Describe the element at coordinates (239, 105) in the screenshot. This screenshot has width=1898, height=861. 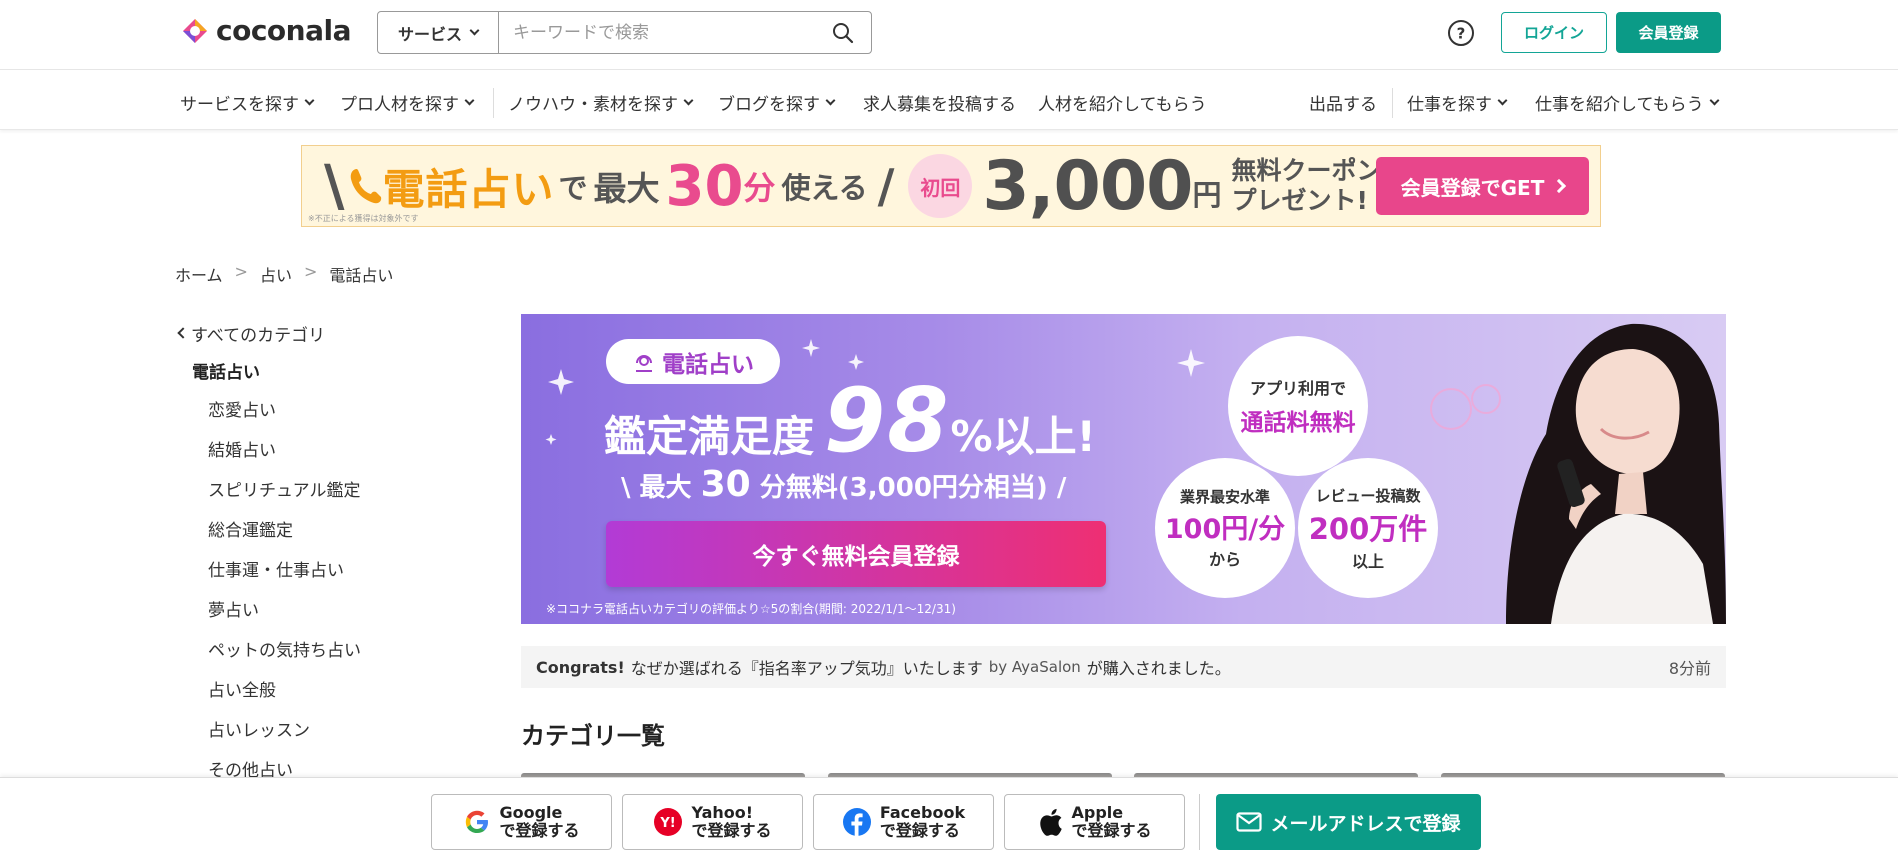
I see `nav-label: サービスを探す` at that location.